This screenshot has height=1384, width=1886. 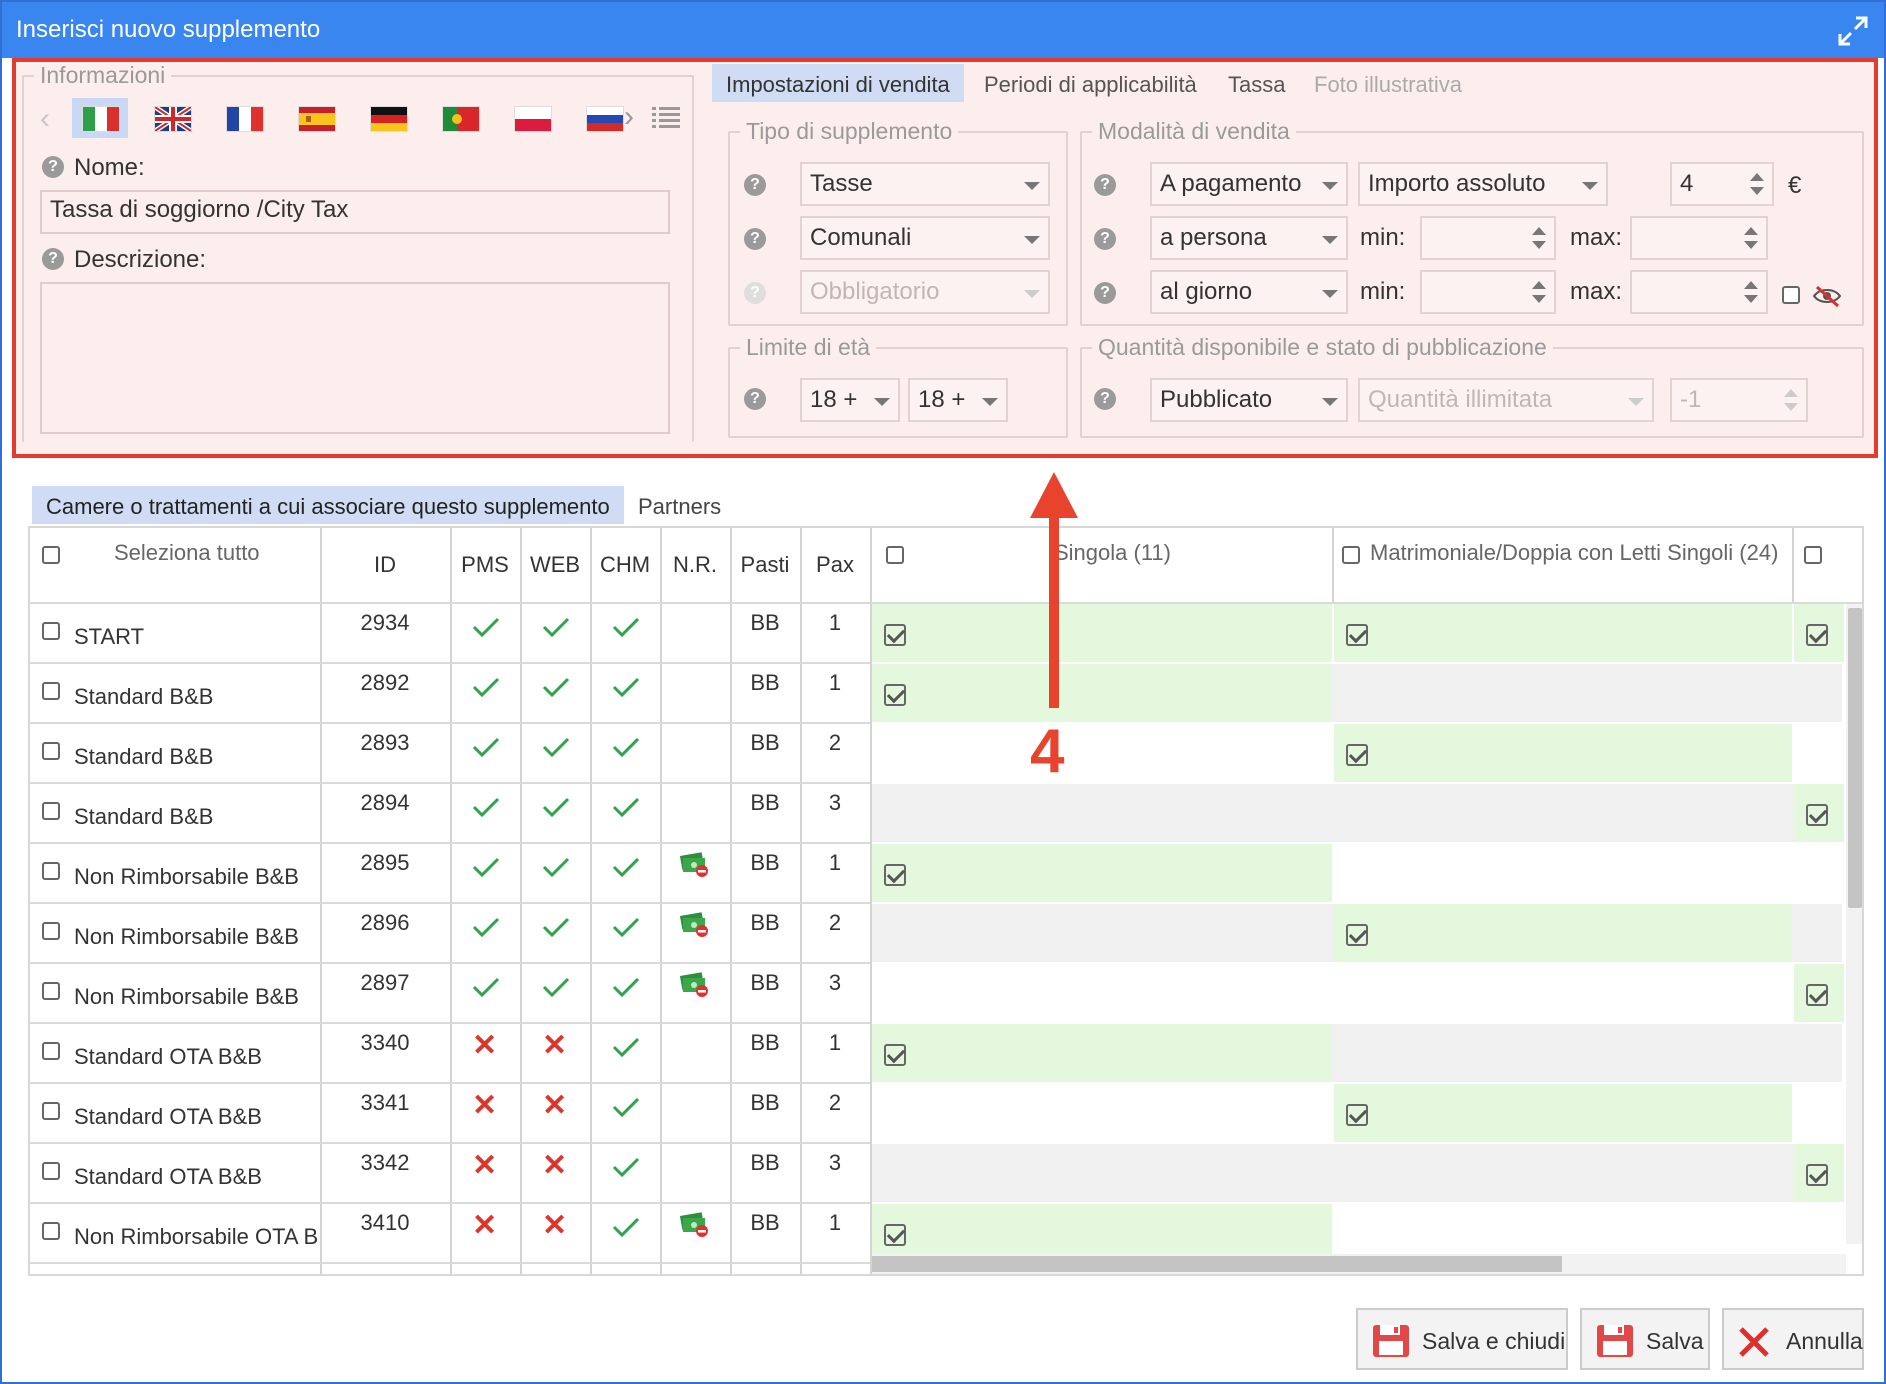 I want to click on amount-type-select: Importo assoluto, so click(x=1483, y=184).